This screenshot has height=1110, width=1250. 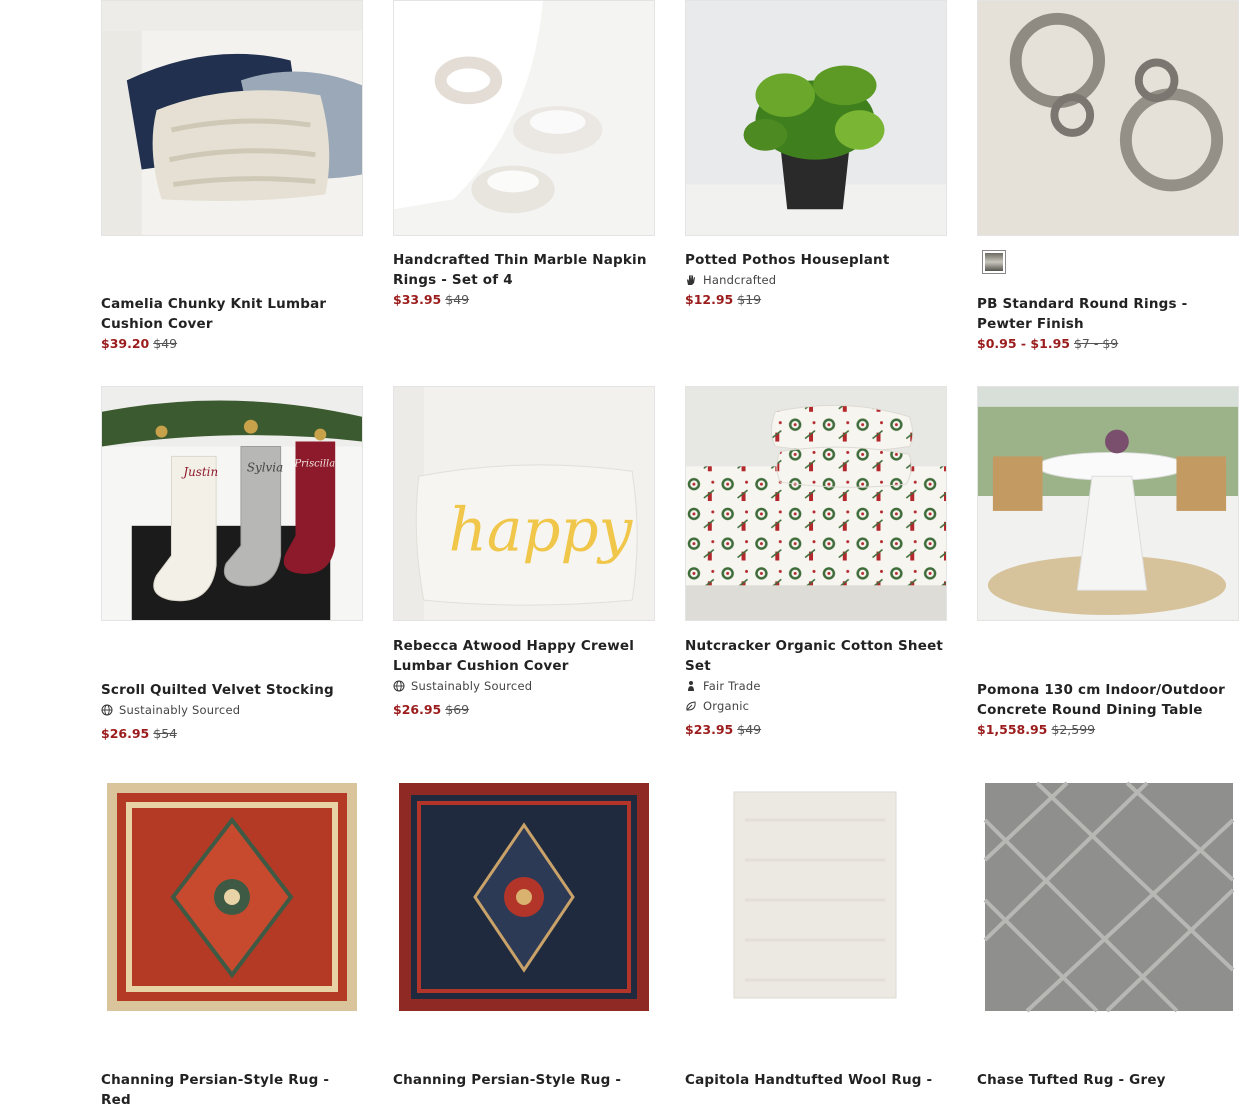 What do you see at coordinates (723, 299) in the screenshot?
I see `product-price: $12.95 $19` at bounding box center [723, 299].